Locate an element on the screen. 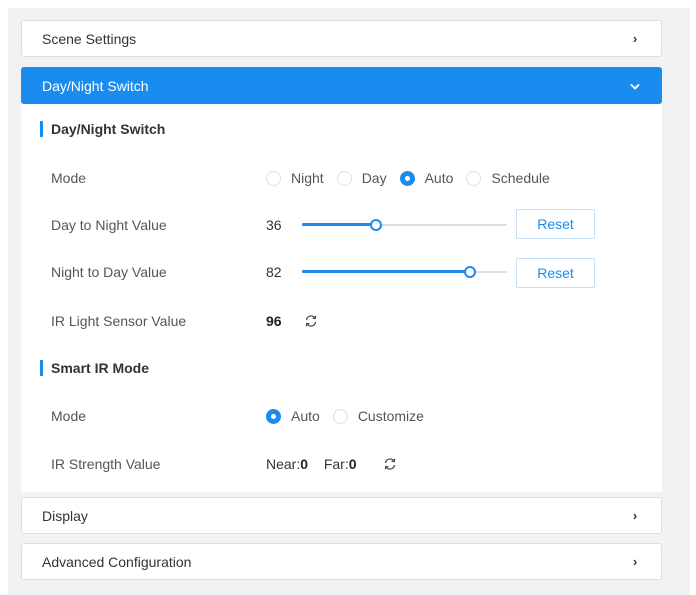 The width and height of the screenshot is (696, 595). radio-night: Night is located at coordinates (295, 178).